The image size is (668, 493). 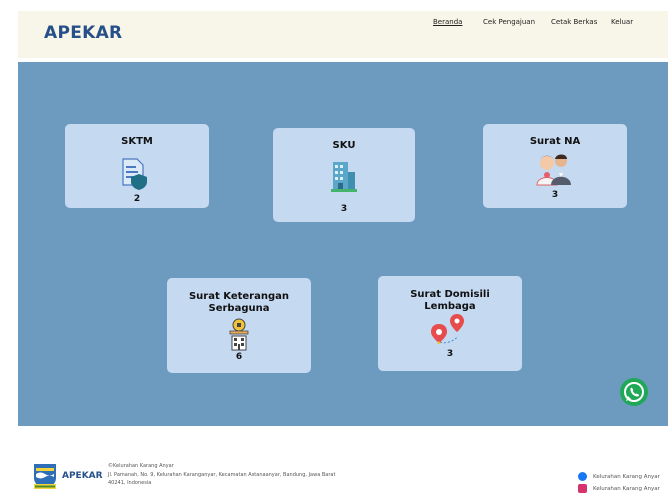 I want to click on nav-cek-pengajuan: Cek Pengajuan, so click(x=509, y=22).